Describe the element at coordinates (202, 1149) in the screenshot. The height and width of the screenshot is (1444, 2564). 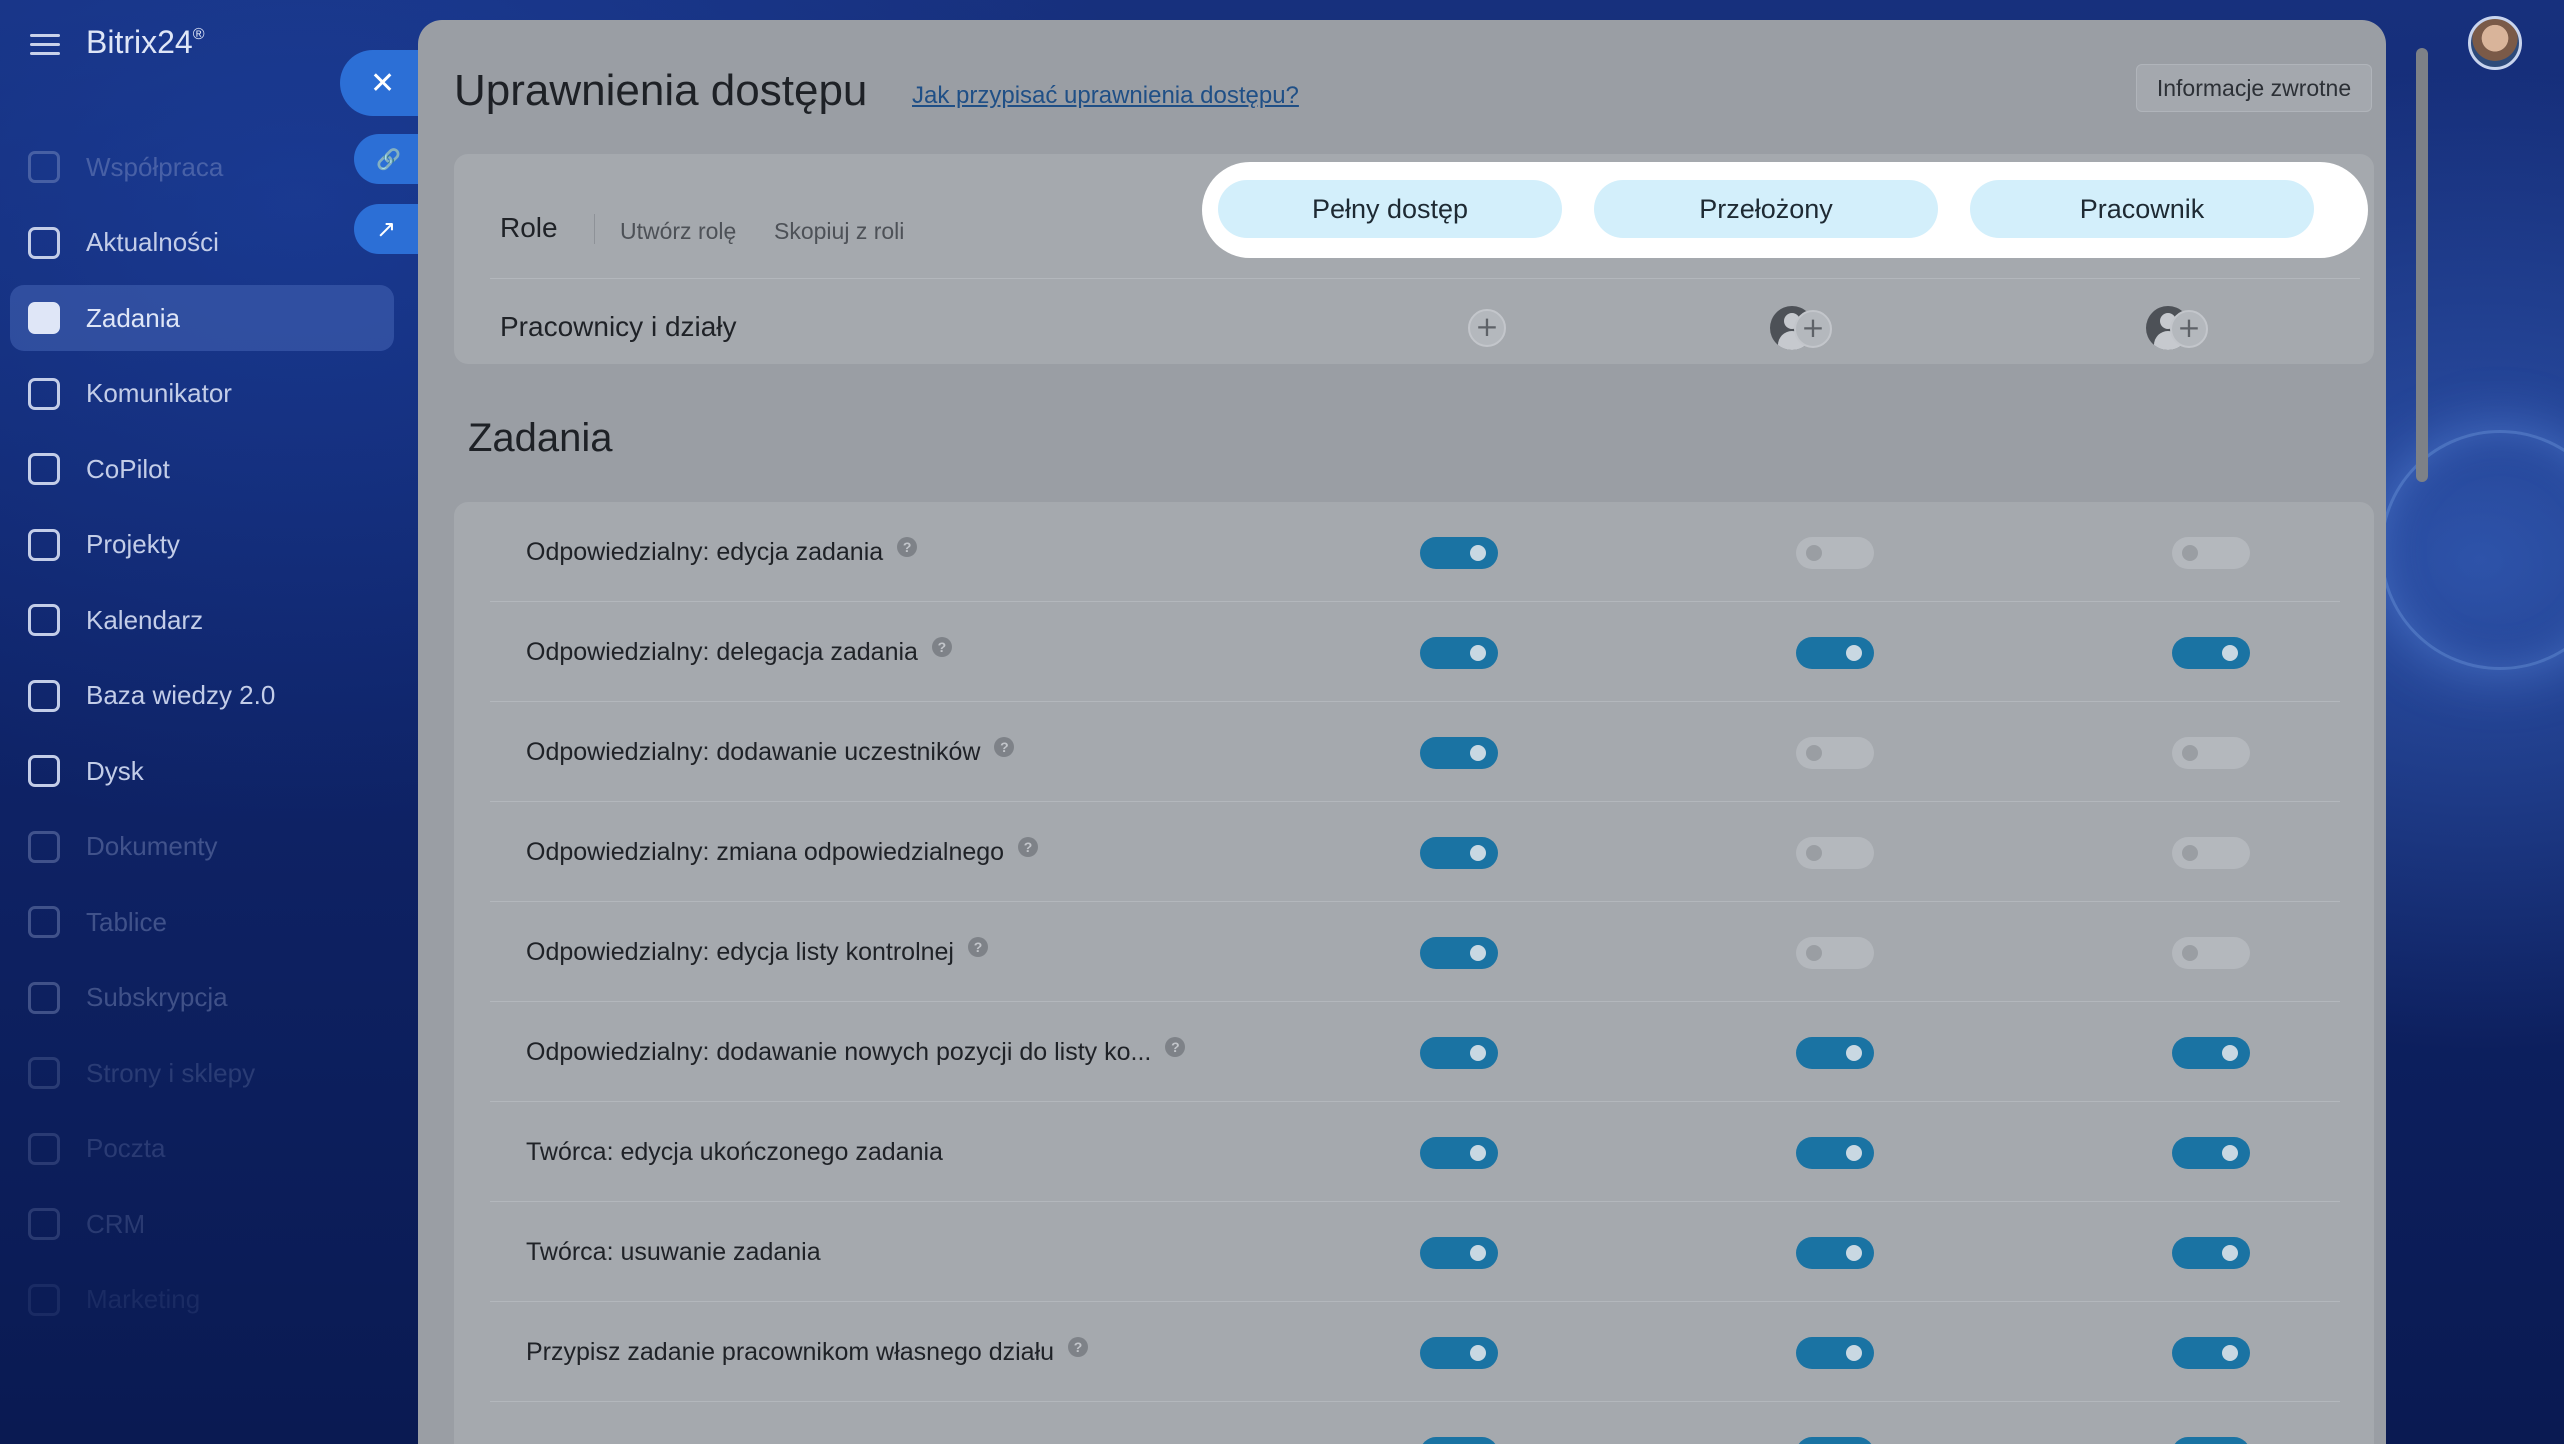
I see `sidebar-item: Poczta` at that location.